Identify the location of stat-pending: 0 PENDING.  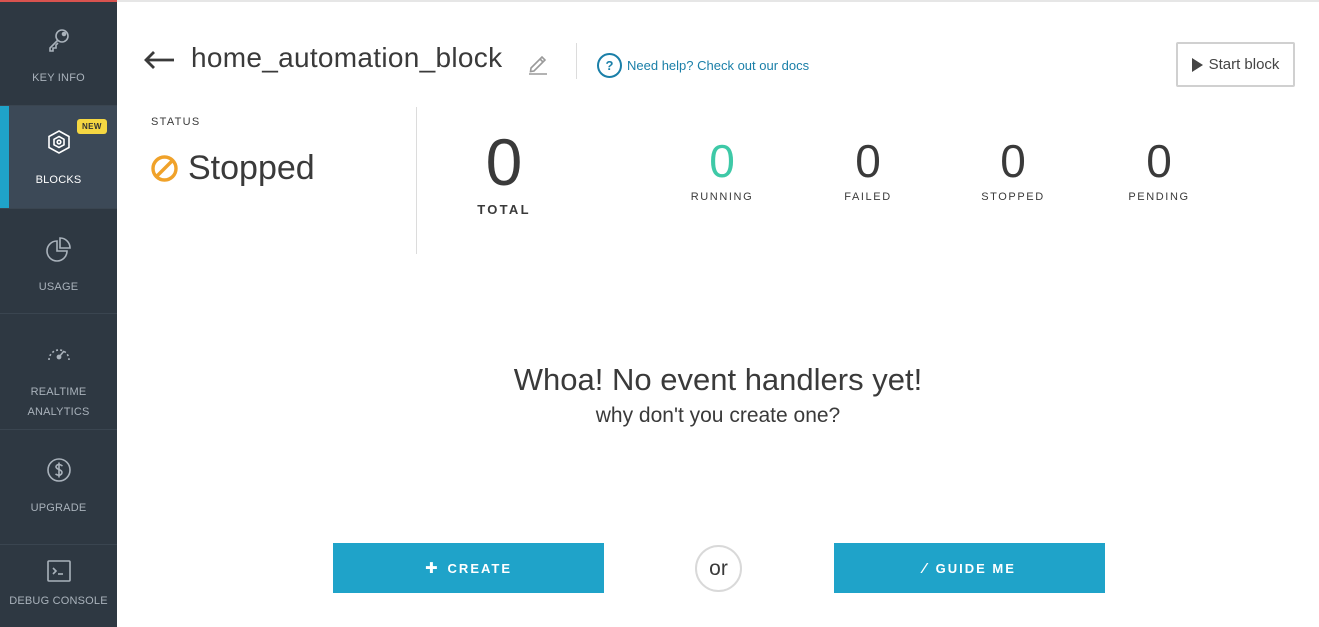
(1159, 170).